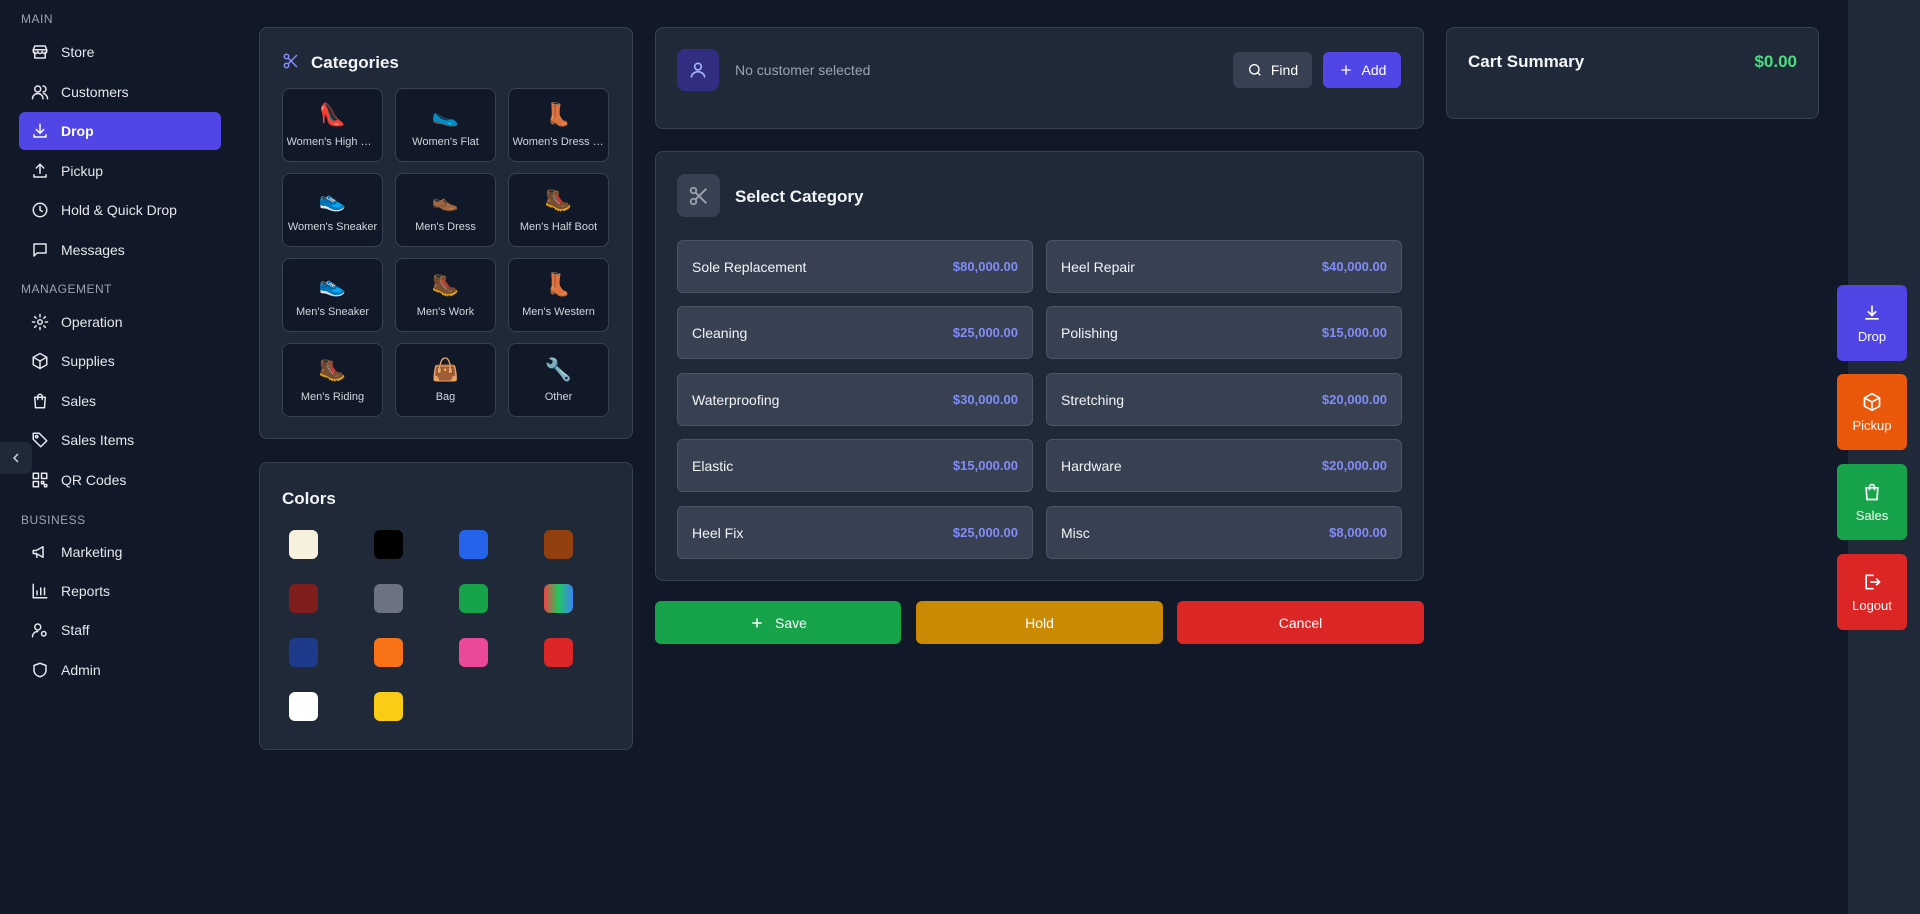 Image resolution: width=1920 pixels, height=914 pixels. What do you see at coordinates (95, 92) in the screenshot?
I see `sidebar-item-label: Customers` at bounding box center [95, 92].